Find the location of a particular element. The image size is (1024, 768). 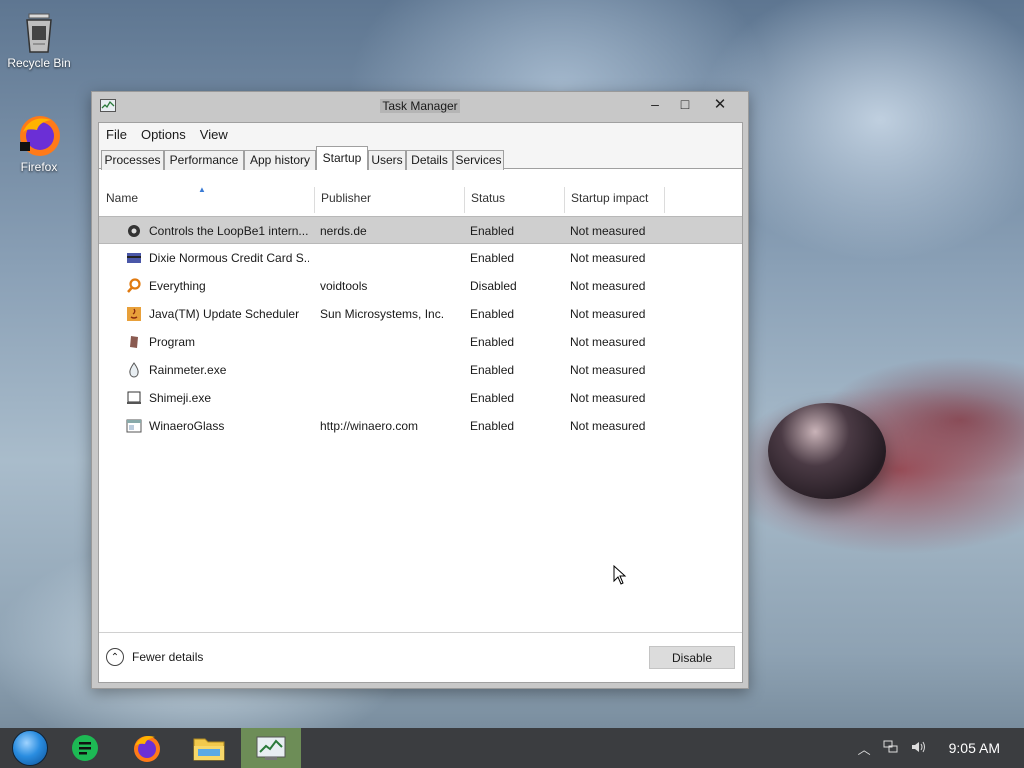

row-publisher: http://winaero.com is located at coordinates (369, 426).